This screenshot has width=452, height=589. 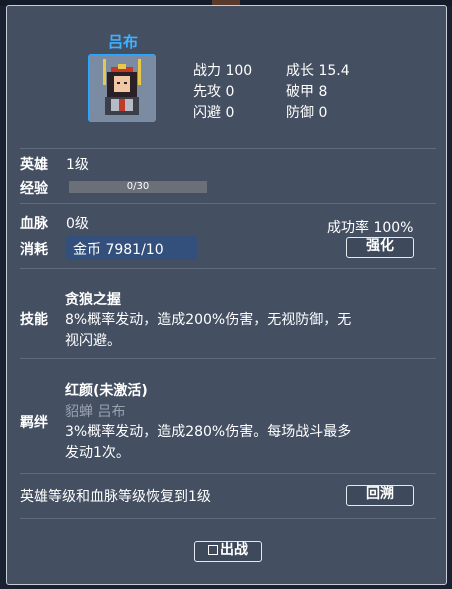 I want to click on bloodline-label: 血脉, so click(x=34, y=224).